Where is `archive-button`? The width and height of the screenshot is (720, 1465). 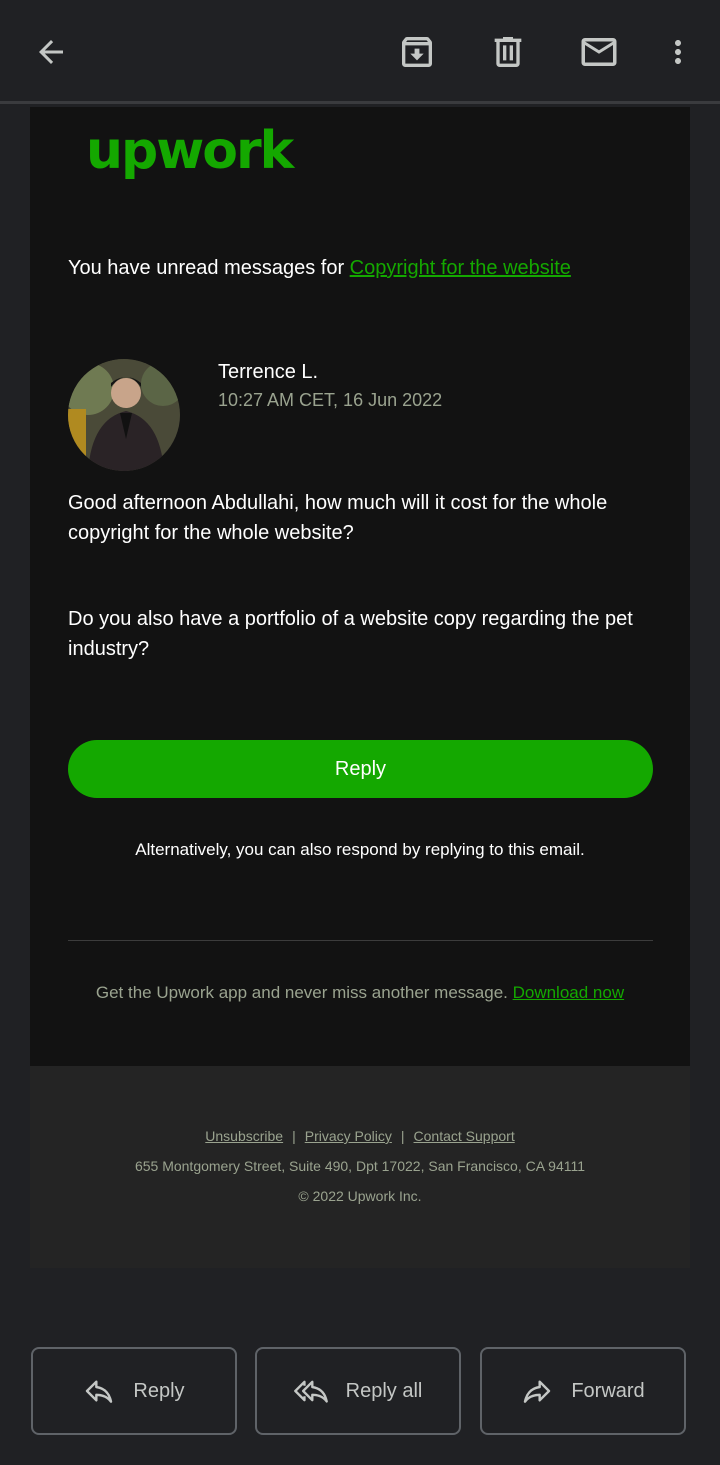
archive-button is located at coordinates (417, 52).